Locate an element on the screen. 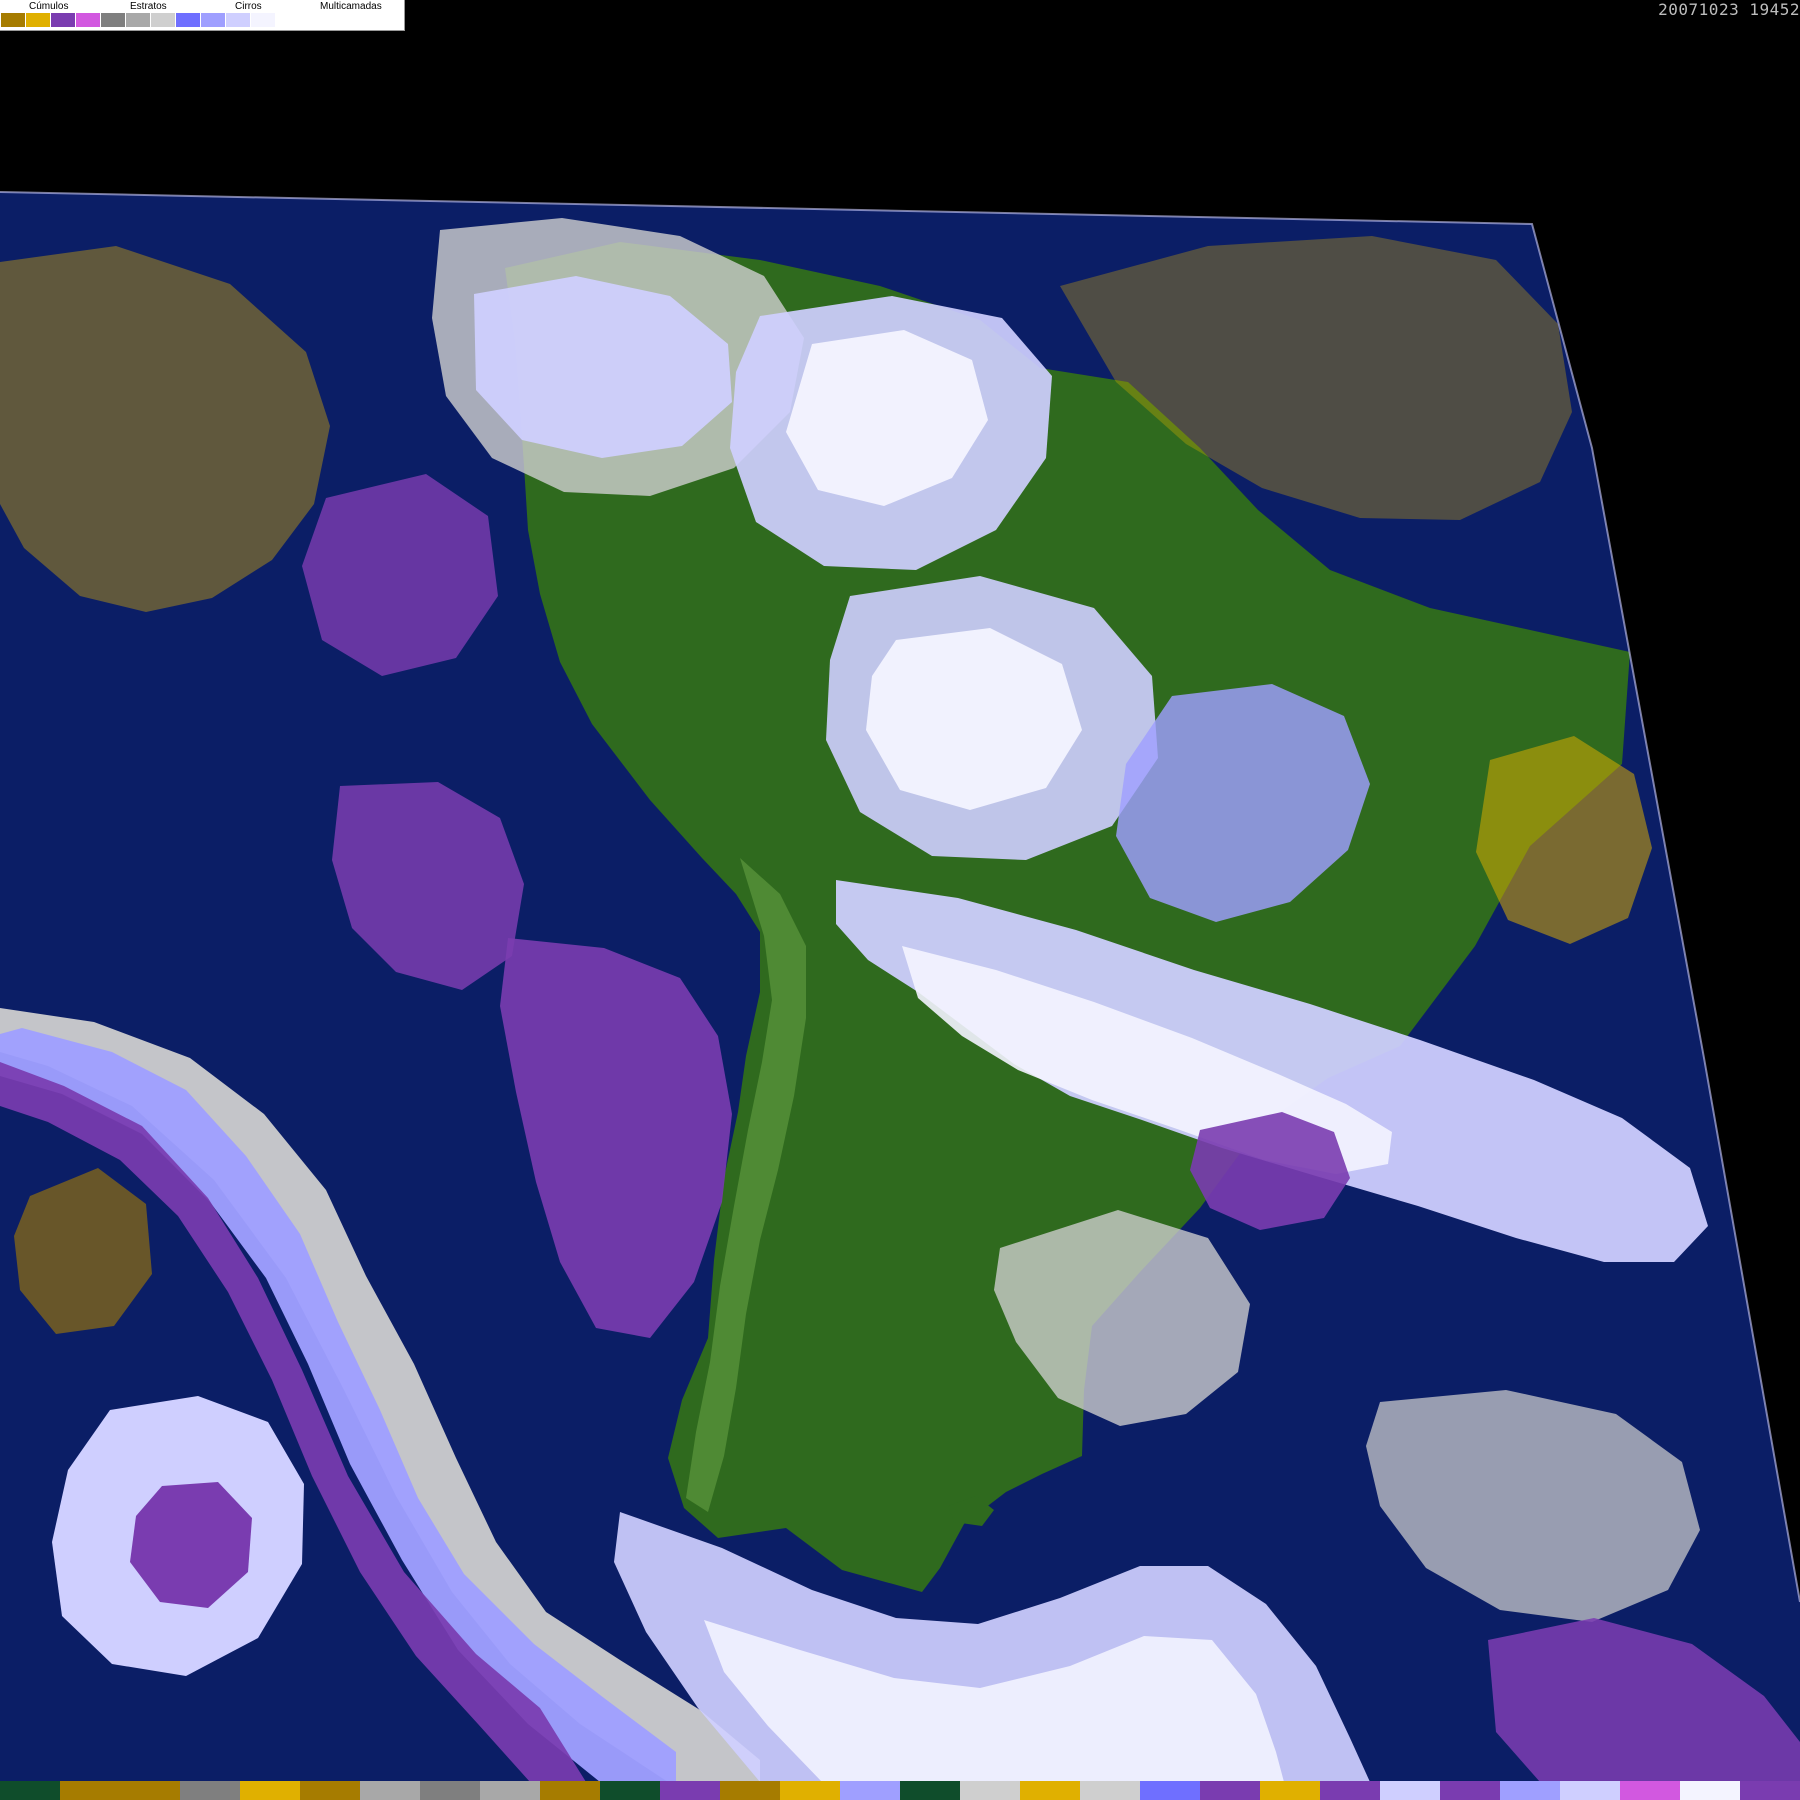  cloud-type-legend: Cúmulos Estratos Cirros Multicamadas is located at coordinates (202, 15).